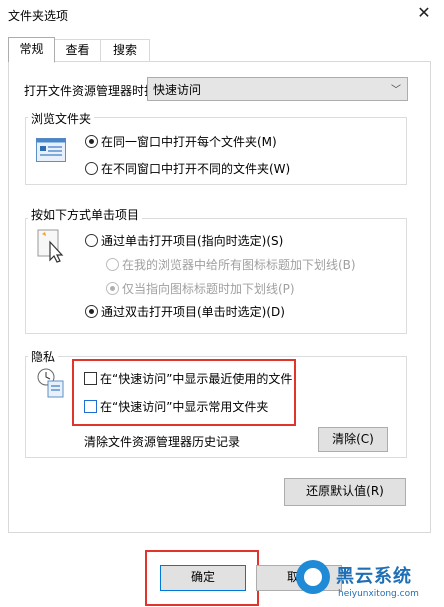 The width and height of the screenshot is (444, 607). Describe the element at coordinates (353, 439) in the screenshot. I see `clear-history-button: 清除(C)` at that location.